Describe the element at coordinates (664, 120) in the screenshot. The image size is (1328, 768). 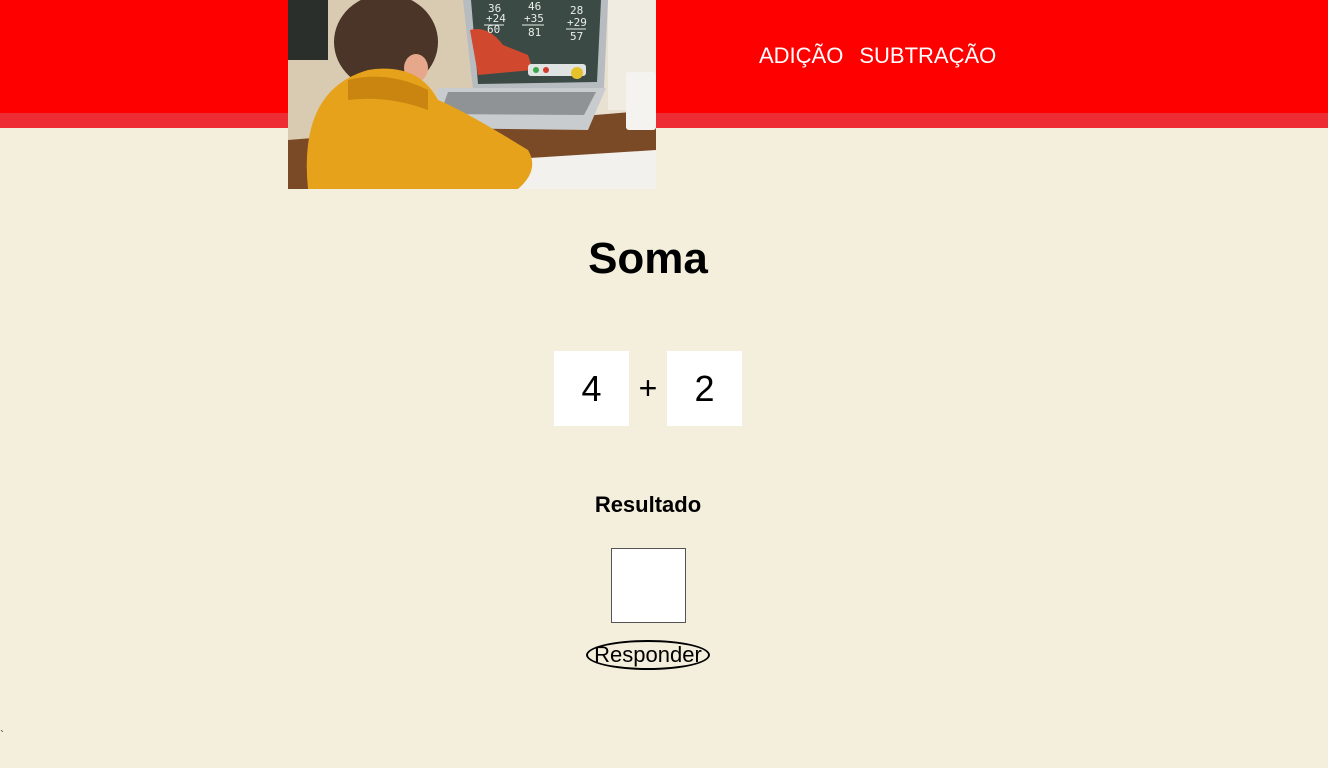
I see `header-stripe` at that location.